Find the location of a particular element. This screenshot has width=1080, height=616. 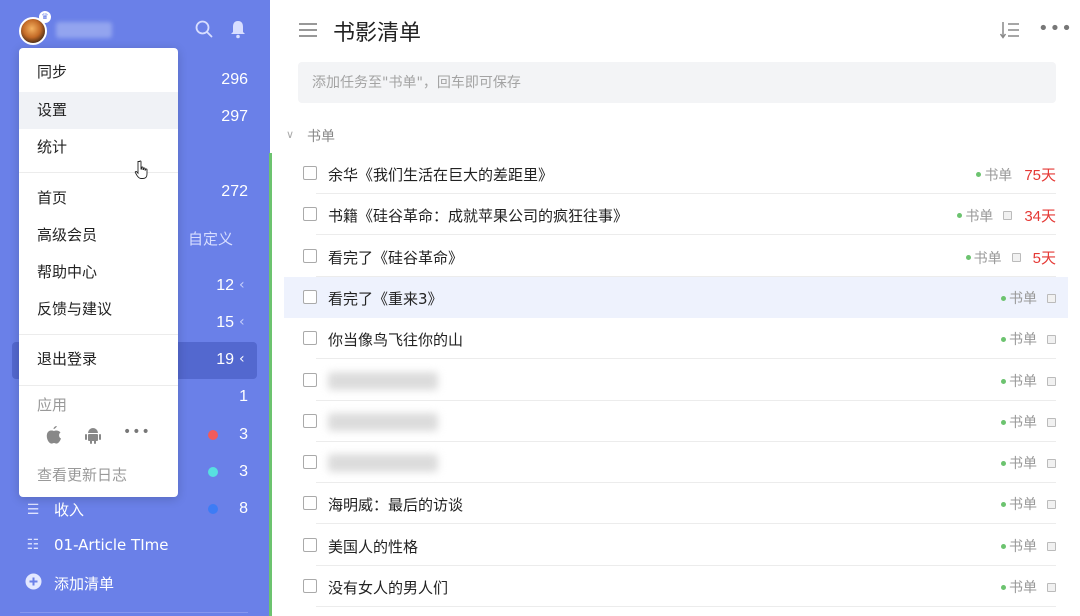

username-blurred is located at coordinates (84, 30).